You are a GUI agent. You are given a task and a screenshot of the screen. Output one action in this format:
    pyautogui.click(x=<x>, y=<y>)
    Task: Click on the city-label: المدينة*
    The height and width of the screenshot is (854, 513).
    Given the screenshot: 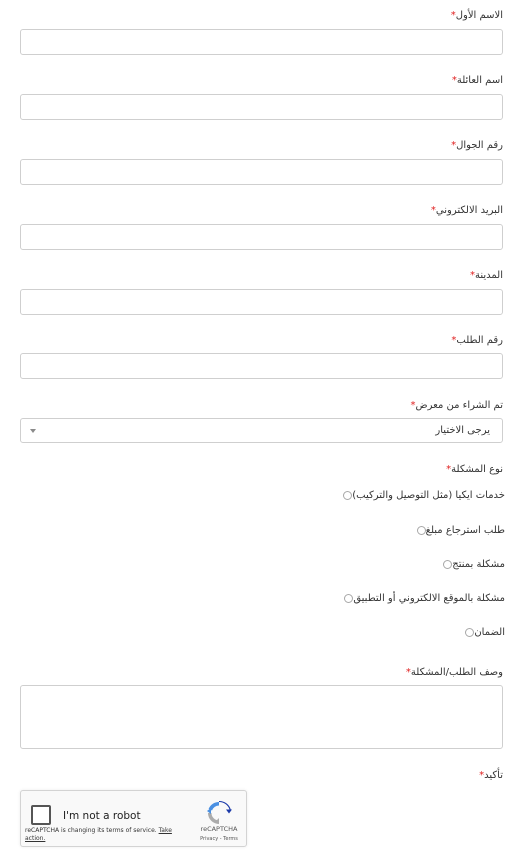 What is the action you would take?
    pyautogui.click(x=486, y=275)
    